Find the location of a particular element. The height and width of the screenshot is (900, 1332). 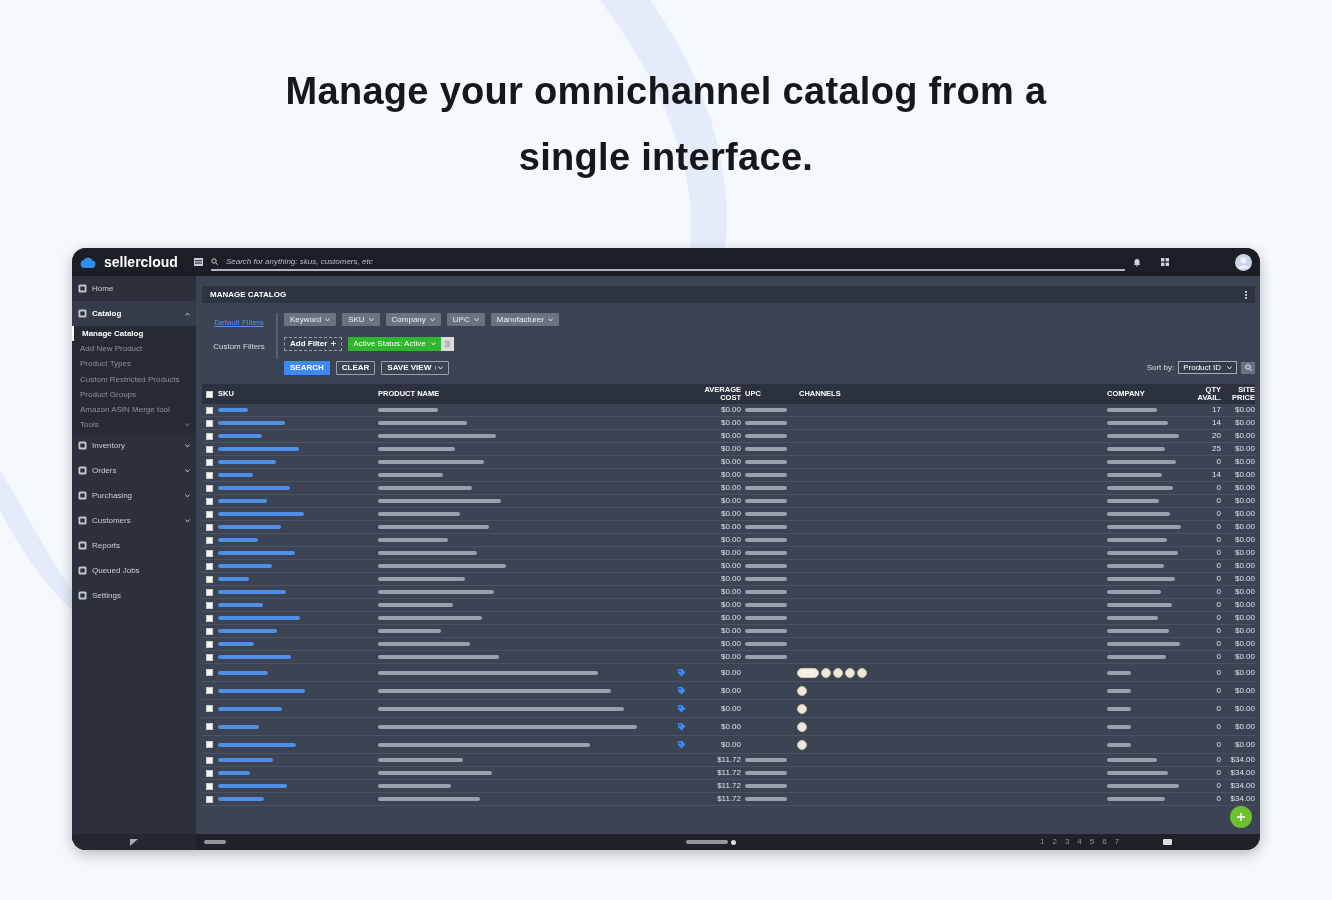

save-view-button: SAVE VIEW is located at coordinates (415, 367).